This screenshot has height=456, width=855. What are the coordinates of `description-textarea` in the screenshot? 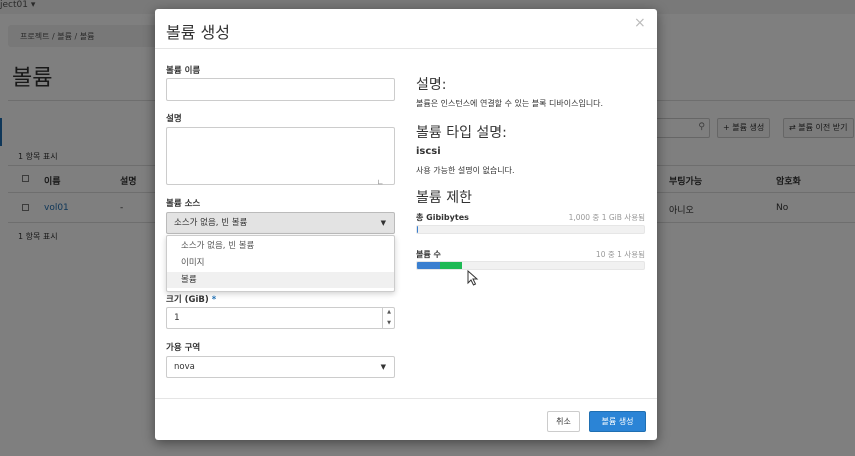 It's located at (280, 156).